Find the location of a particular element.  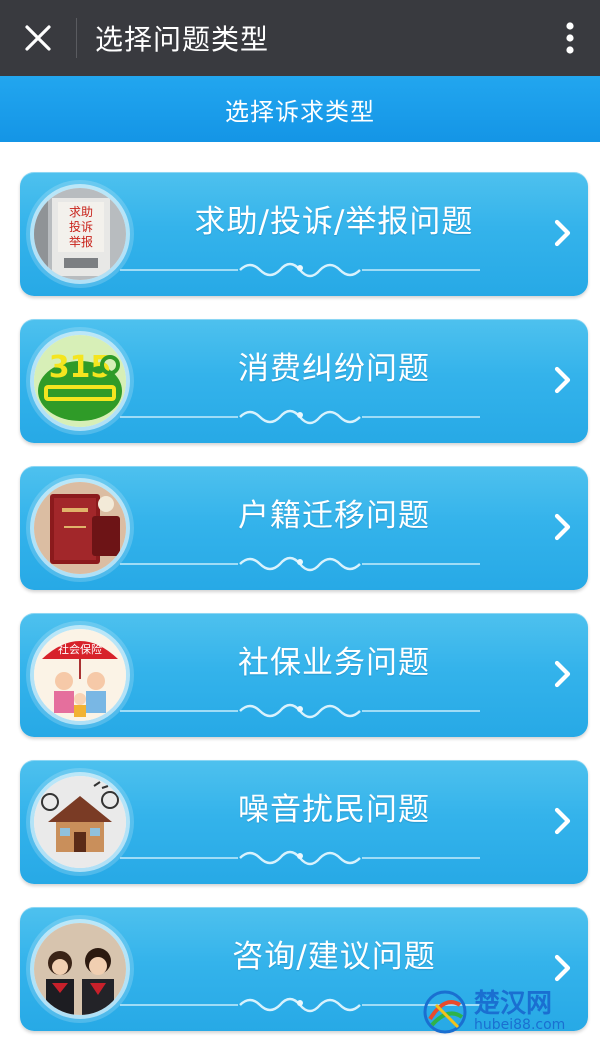

topbar-divider is located at coordinates (76, 38).